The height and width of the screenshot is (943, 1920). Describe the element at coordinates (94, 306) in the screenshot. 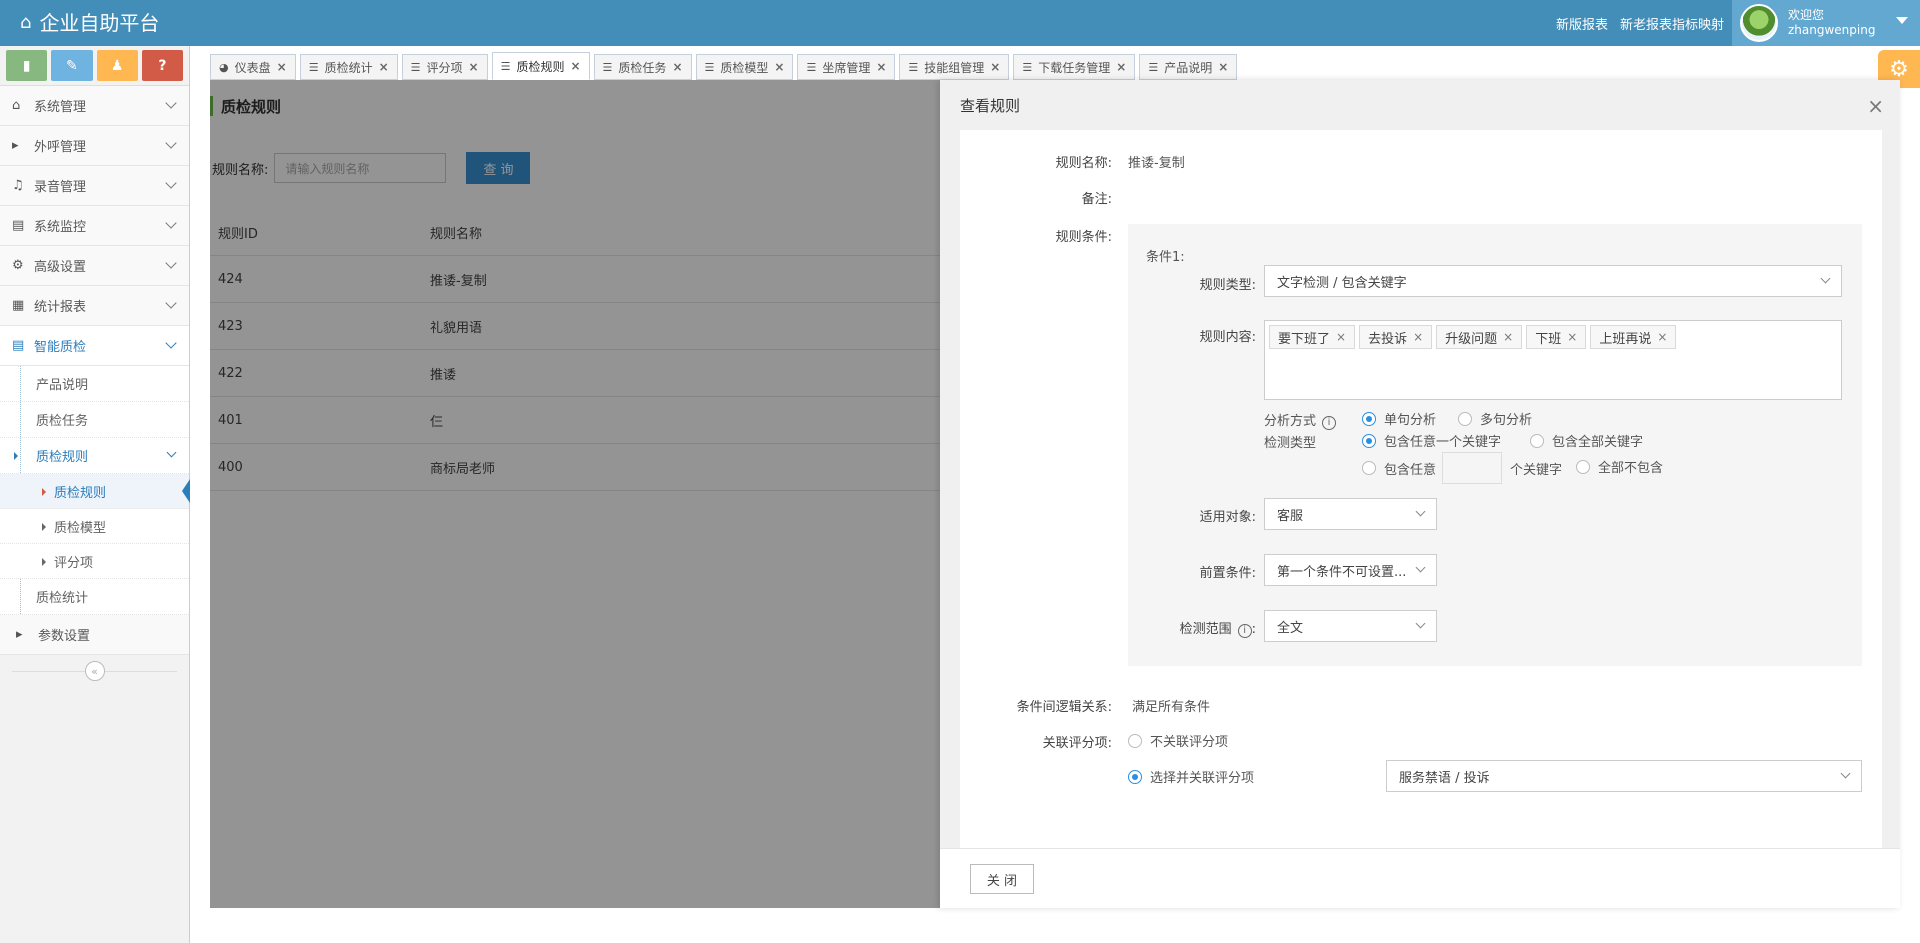

I see `sidebar-item-reports: ▦ 统计报表` at that location.